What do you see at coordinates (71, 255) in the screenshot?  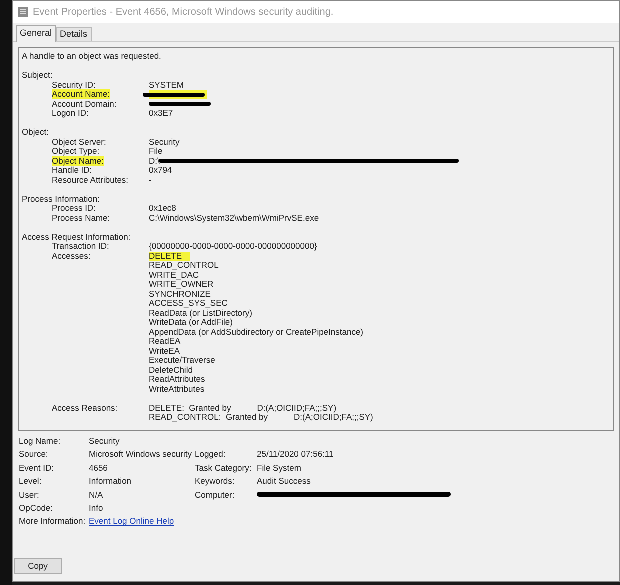 I see `field-label: Accesses:` at bounding box center [71, 255].